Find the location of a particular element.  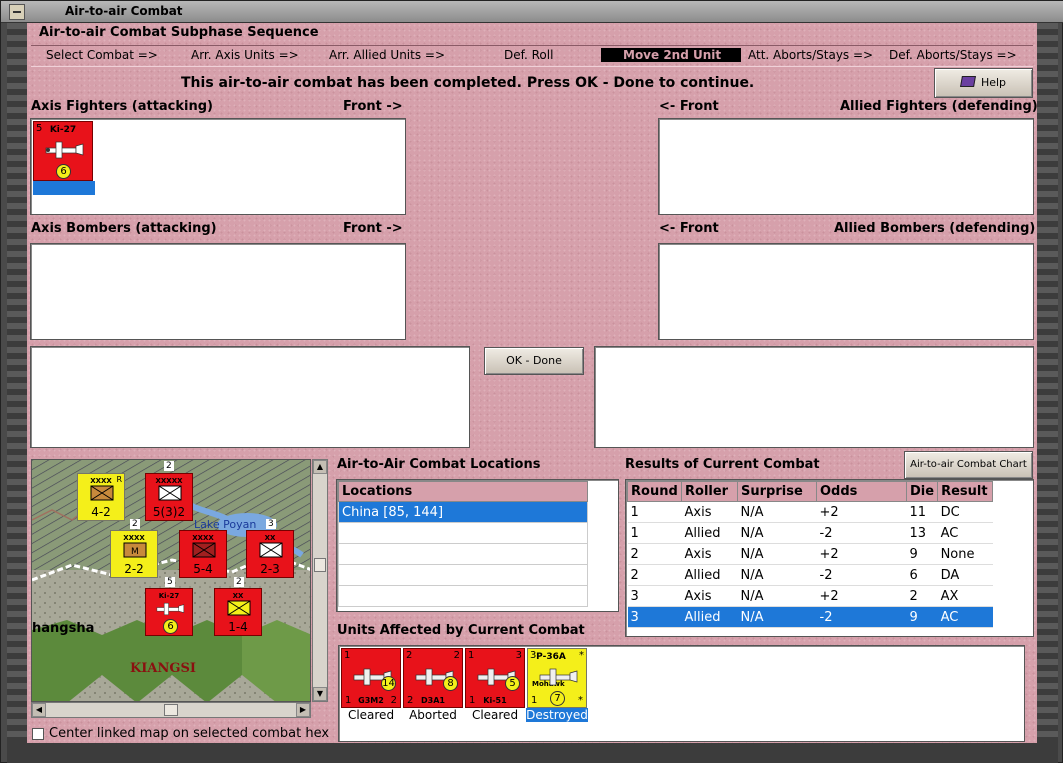

seq-step-move-2nd-unit: Move 2nd Unit is located at coordinates (671, 55).